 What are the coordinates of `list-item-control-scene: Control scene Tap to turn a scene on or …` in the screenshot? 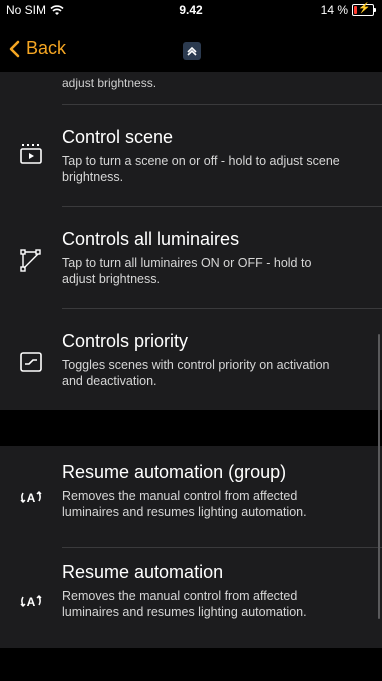 It's located at (191, 155).